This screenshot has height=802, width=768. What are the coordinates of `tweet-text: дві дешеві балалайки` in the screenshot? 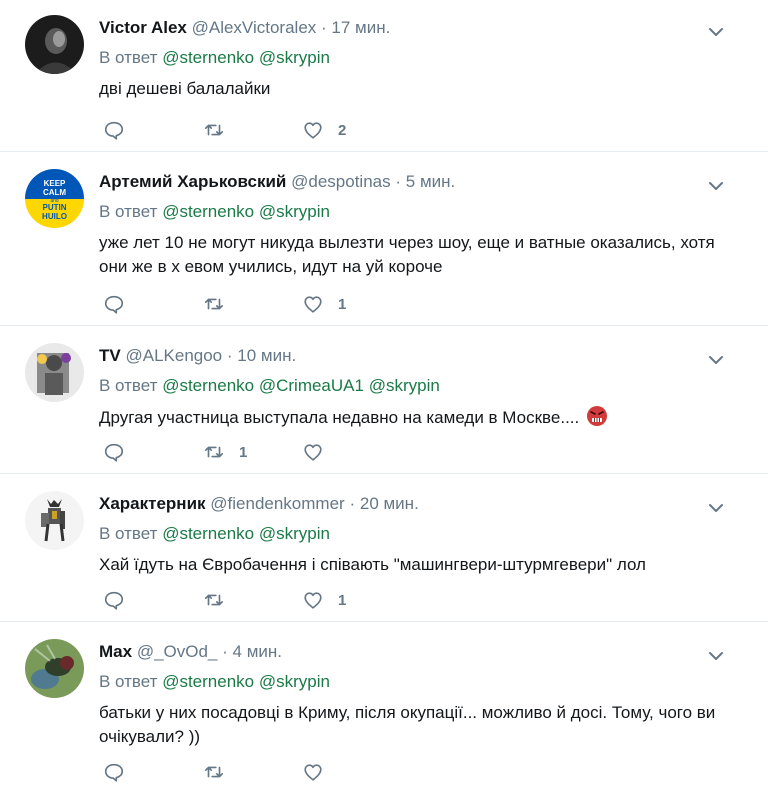 It's located at (185, 88).